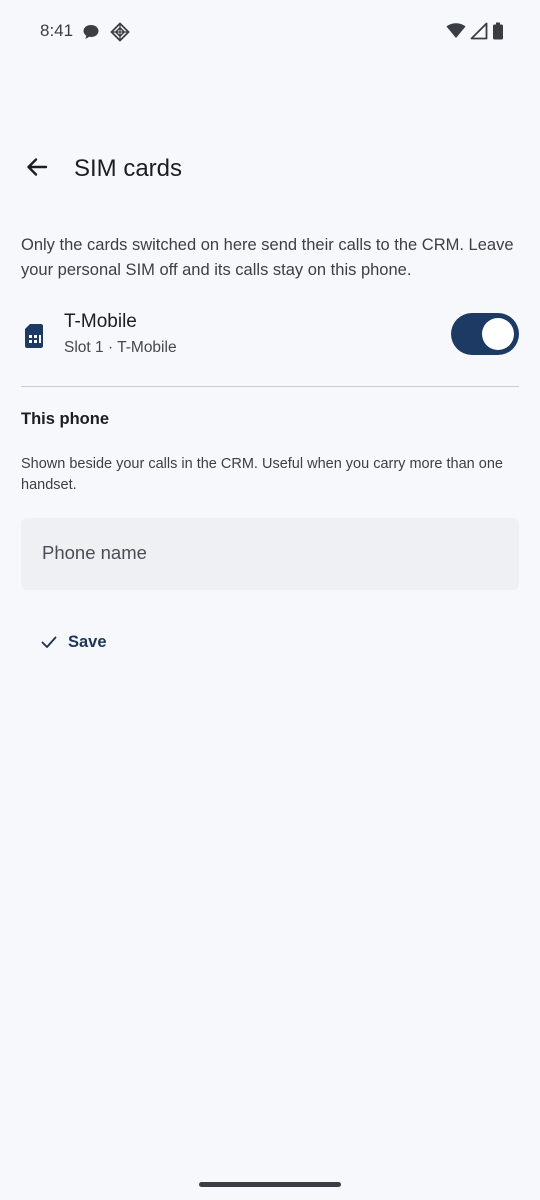 This screenshot has height=1200, width=540. I want to click on app-bar: SIM cards, so click(270, 170).